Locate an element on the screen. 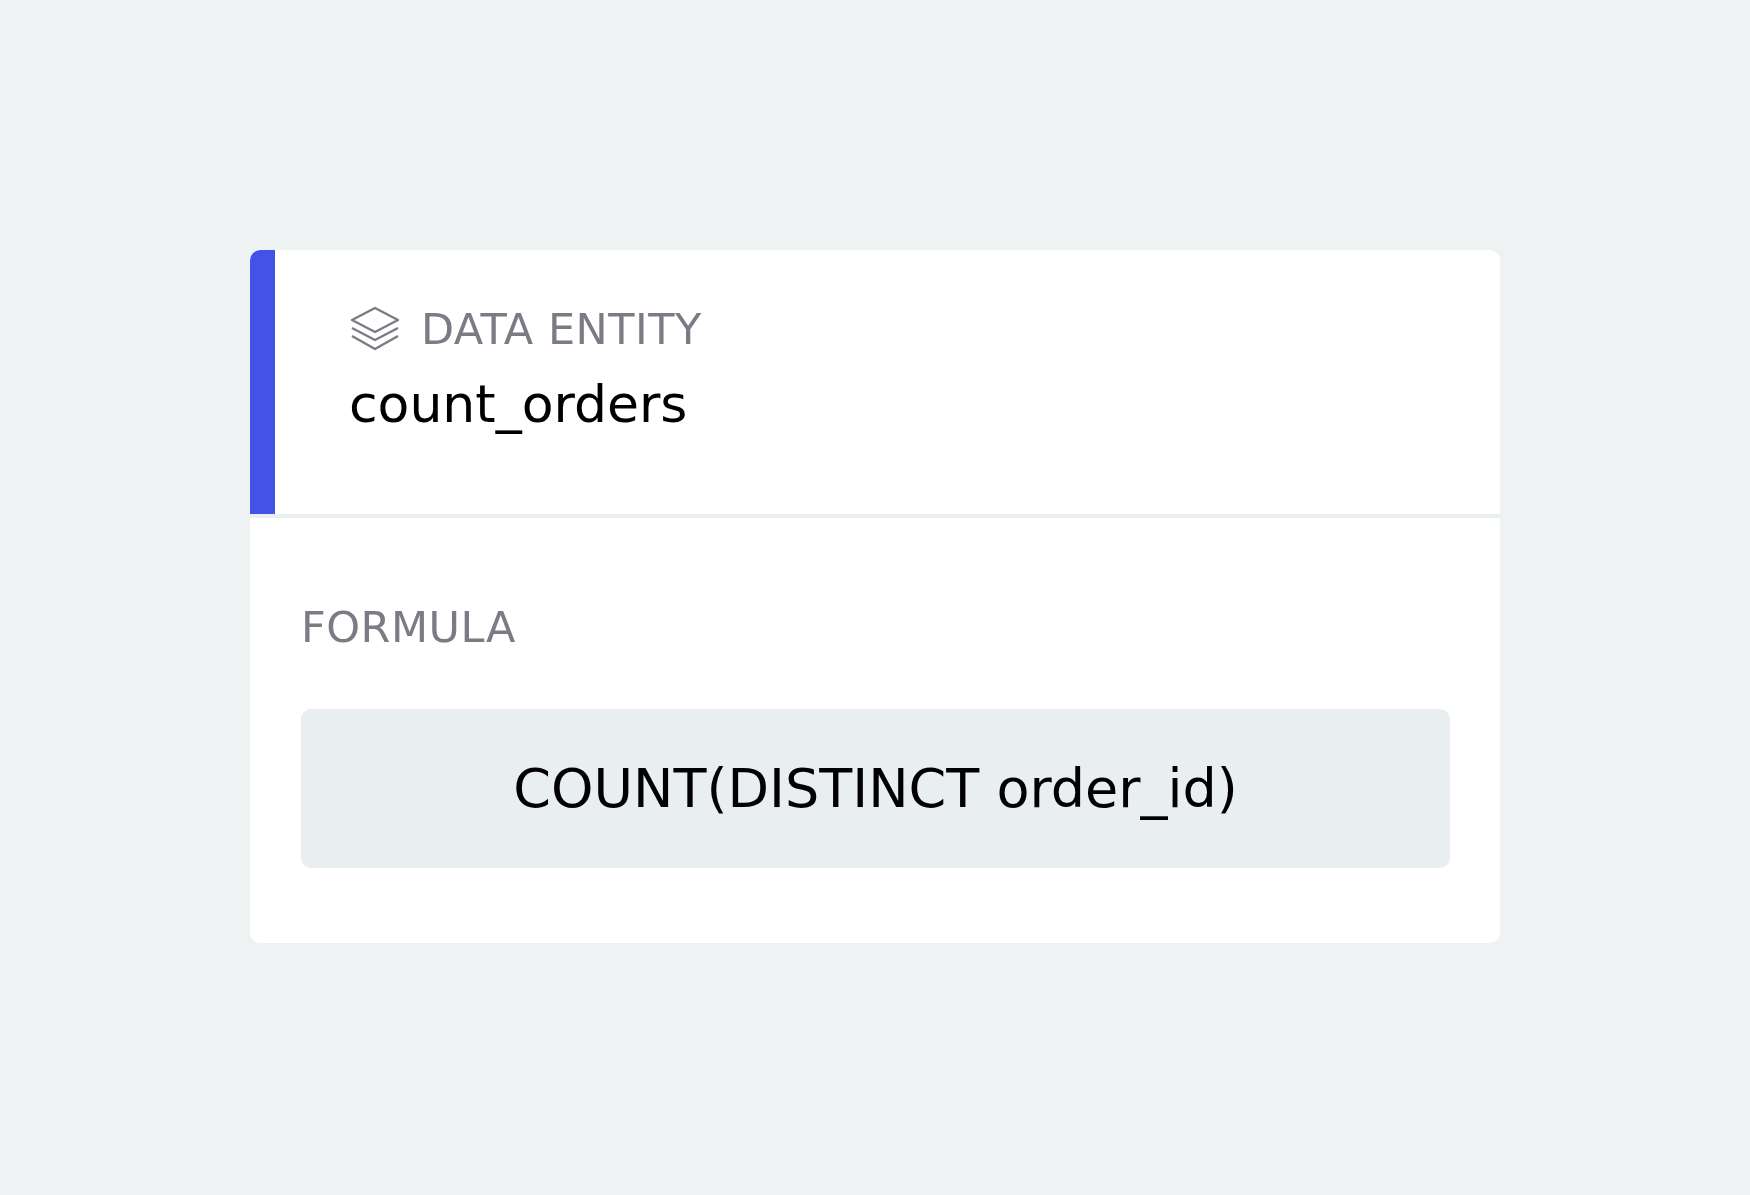  formula-box: COUNT(DISTINCT order_id) is located at coordinates (875, 788).